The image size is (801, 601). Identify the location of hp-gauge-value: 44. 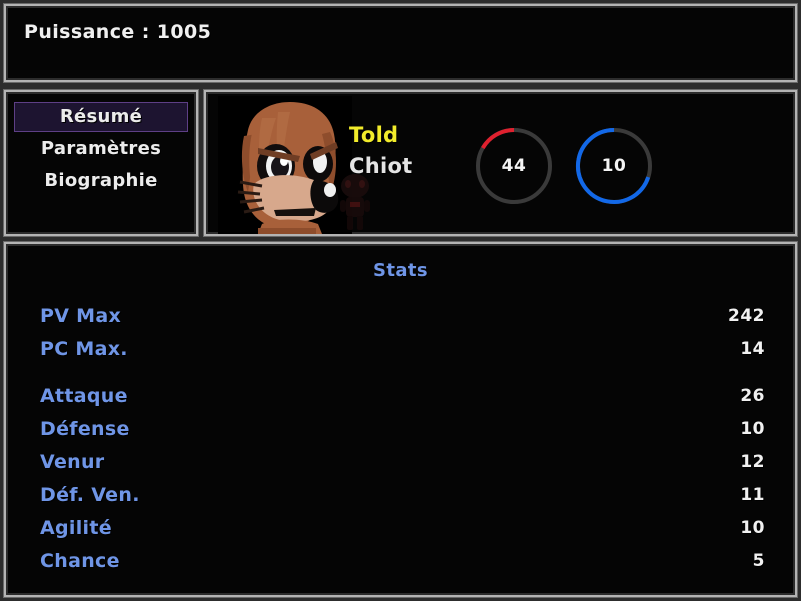
(514, 166).